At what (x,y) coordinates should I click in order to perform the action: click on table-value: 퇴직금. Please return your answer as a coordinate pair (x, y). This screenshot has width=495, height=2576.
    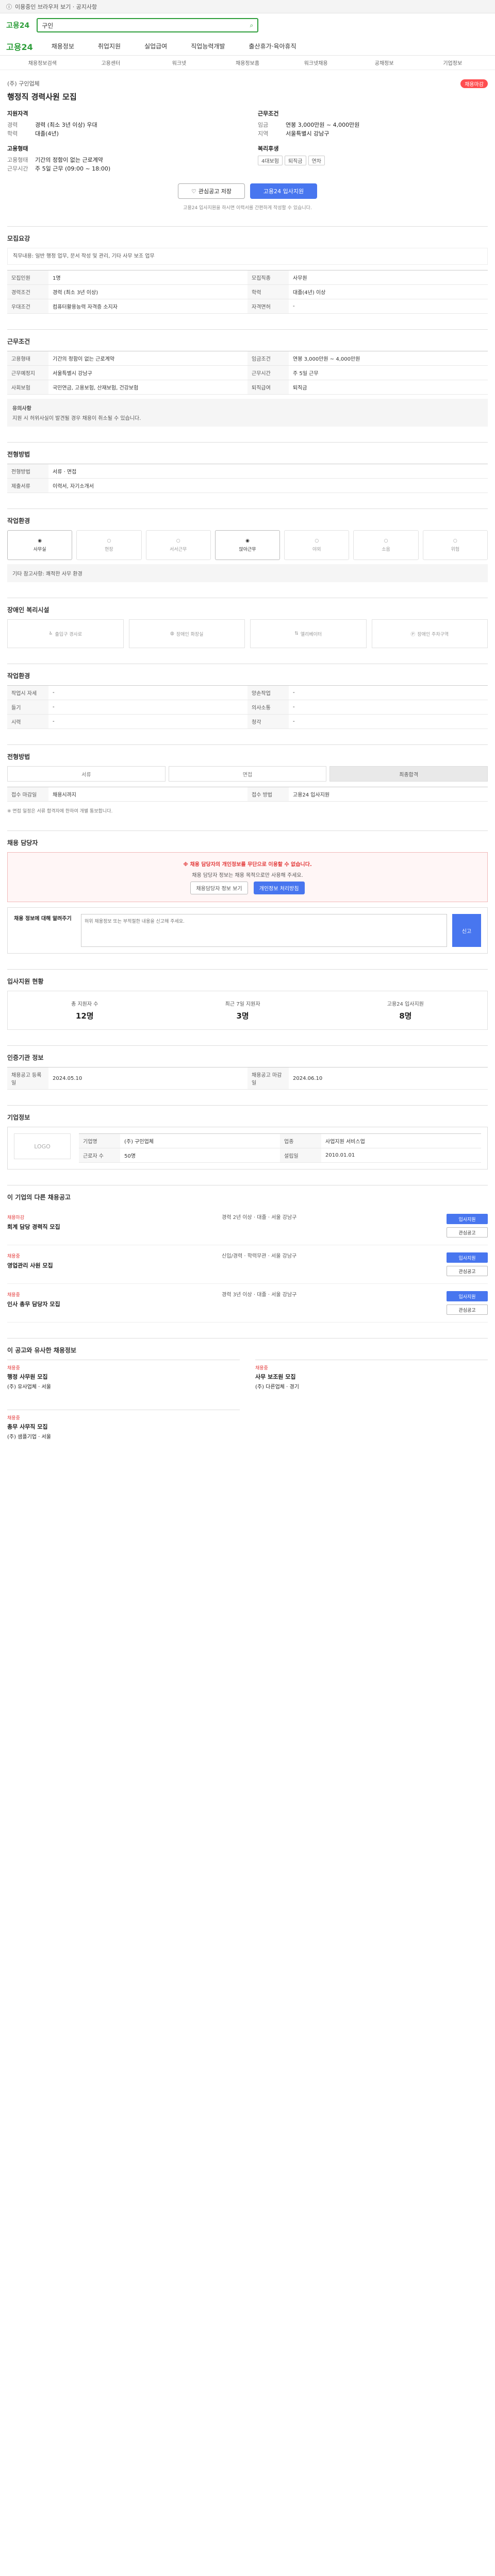
    Looking at the image, I should click on (300, 388).